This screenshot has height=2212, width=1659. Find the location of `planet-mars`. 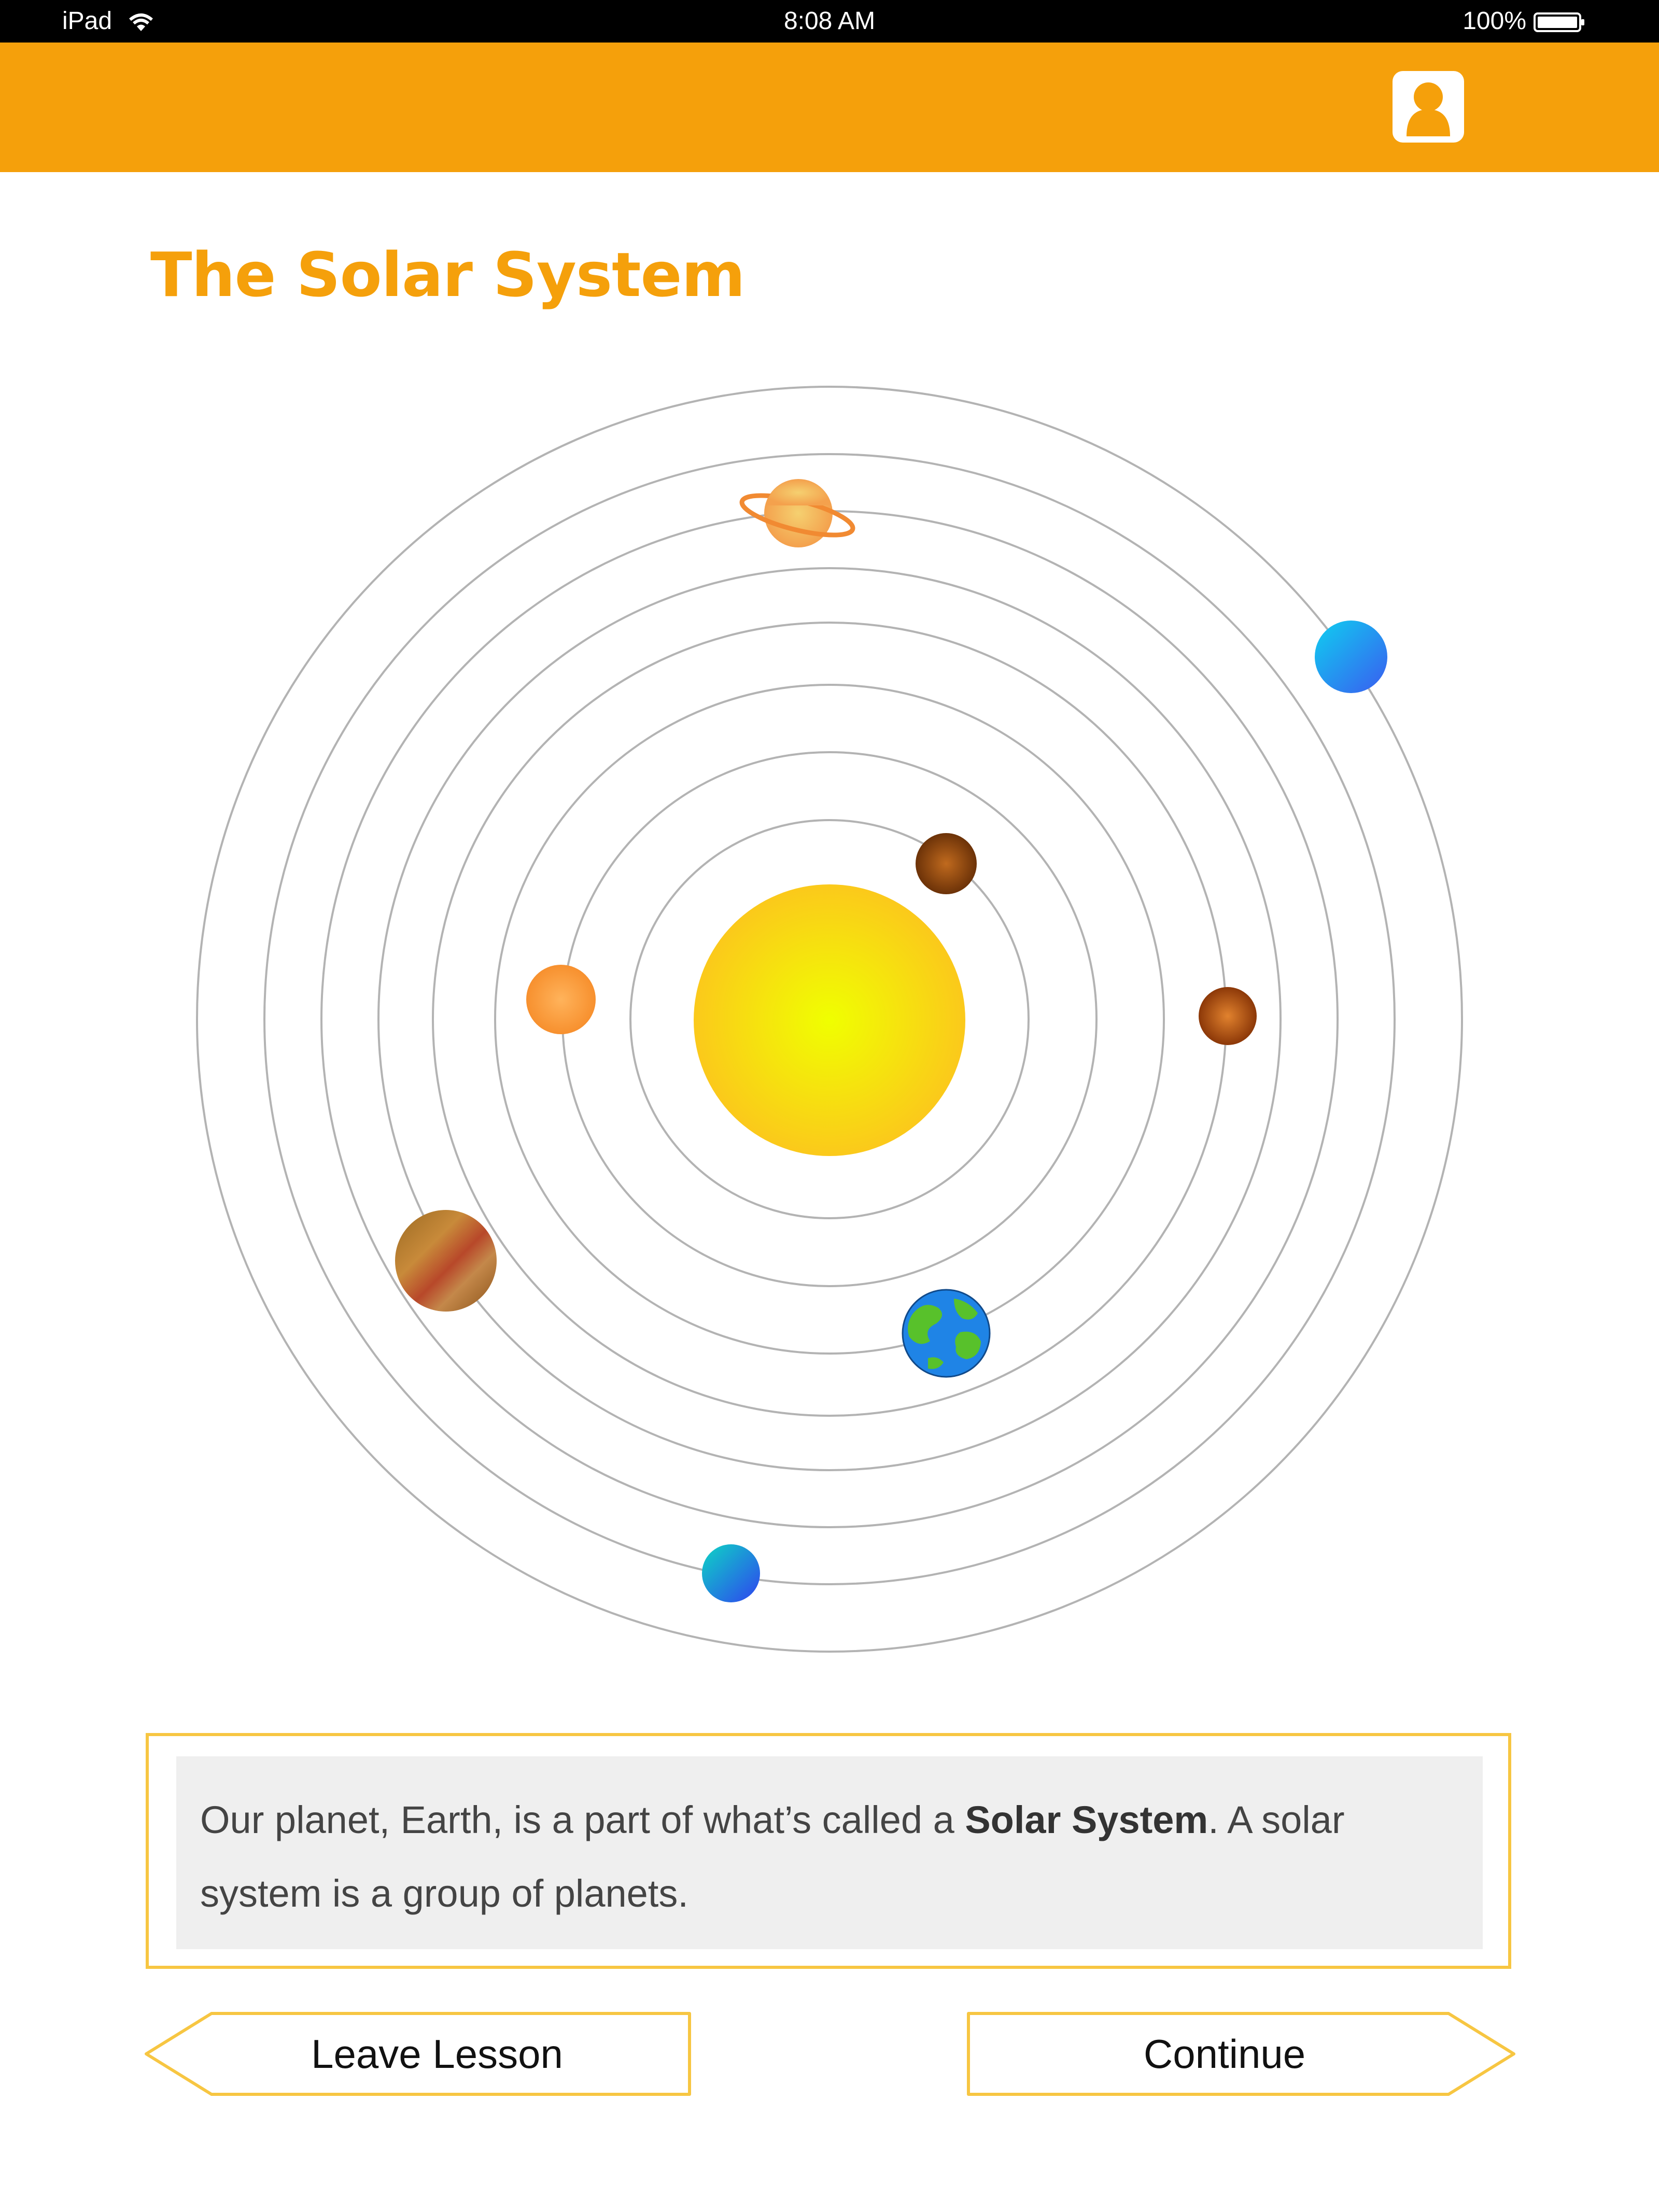

planet-mars is located at coordinates (1228, 1016).